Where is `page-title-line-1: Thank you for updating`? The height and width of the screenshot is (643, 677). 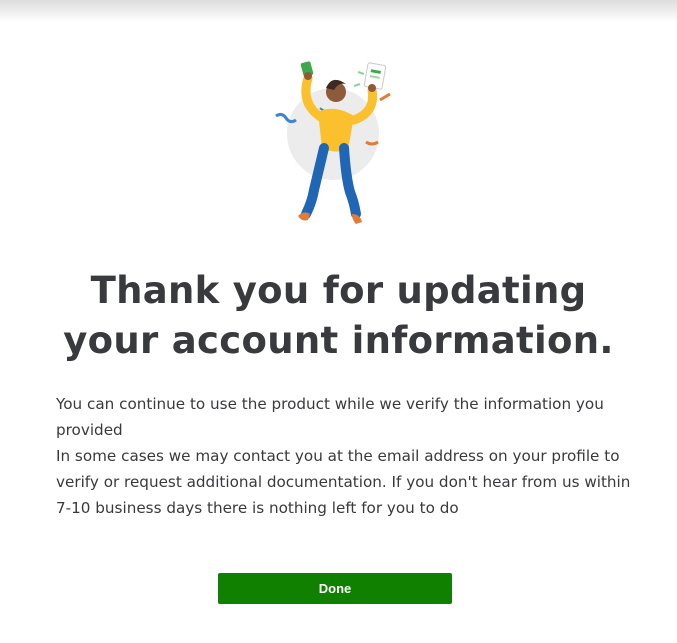
page-title-line-1: Thank you for updating is located at coordinates (338, 290).